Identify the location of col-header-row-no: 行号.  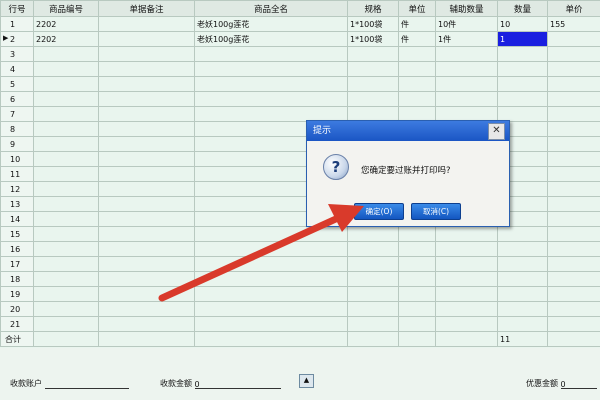
(17, 8).